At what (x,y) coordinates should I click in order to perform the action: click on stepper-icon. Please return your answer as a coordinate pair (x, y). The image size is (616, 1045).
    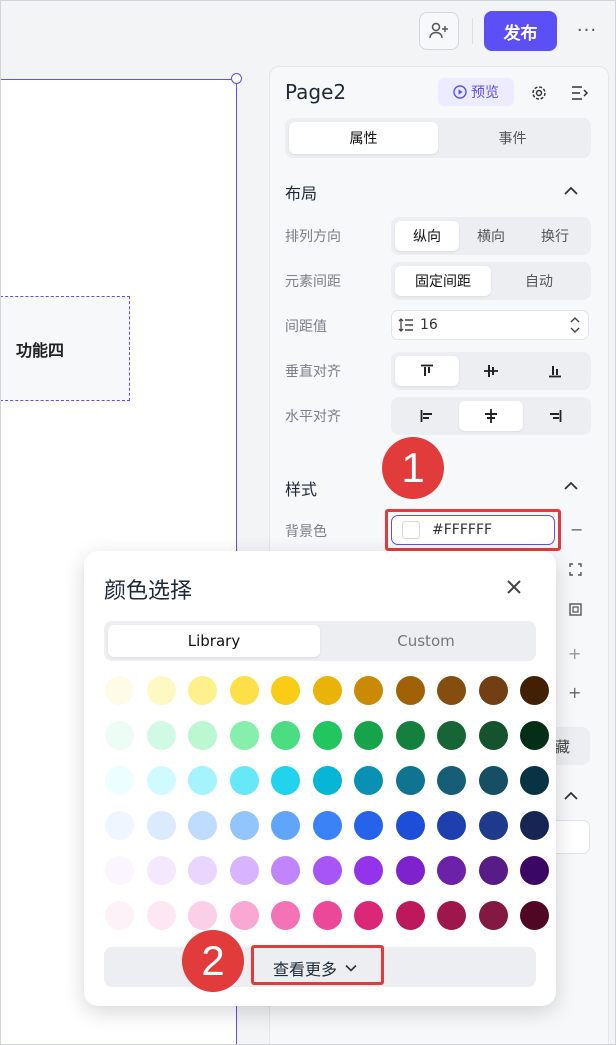
    Looking at the image, I should click on (575, 325).